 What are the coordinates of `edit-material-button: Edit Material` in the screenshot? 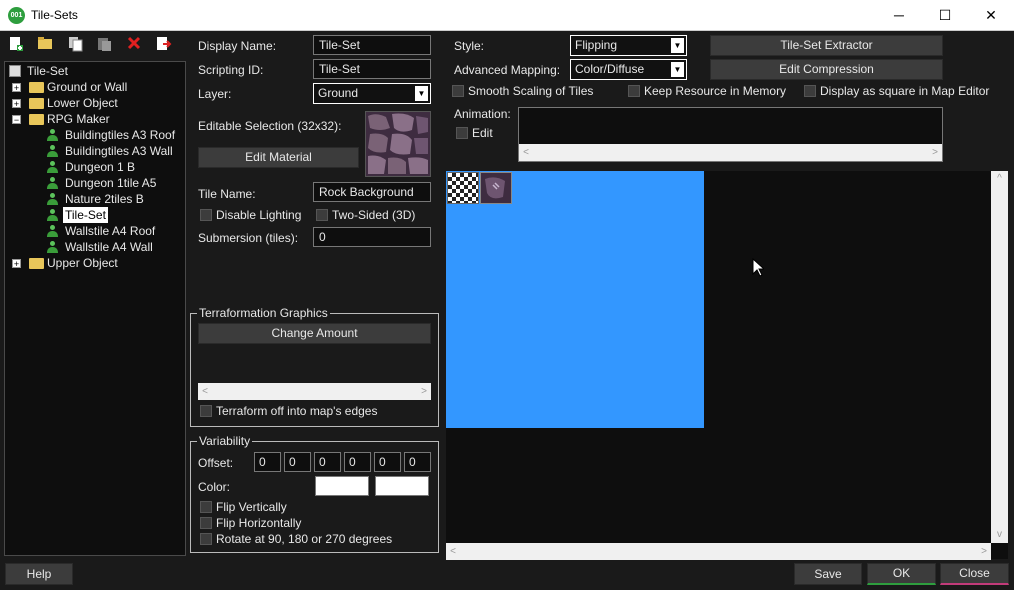 It's located at (278, 157).